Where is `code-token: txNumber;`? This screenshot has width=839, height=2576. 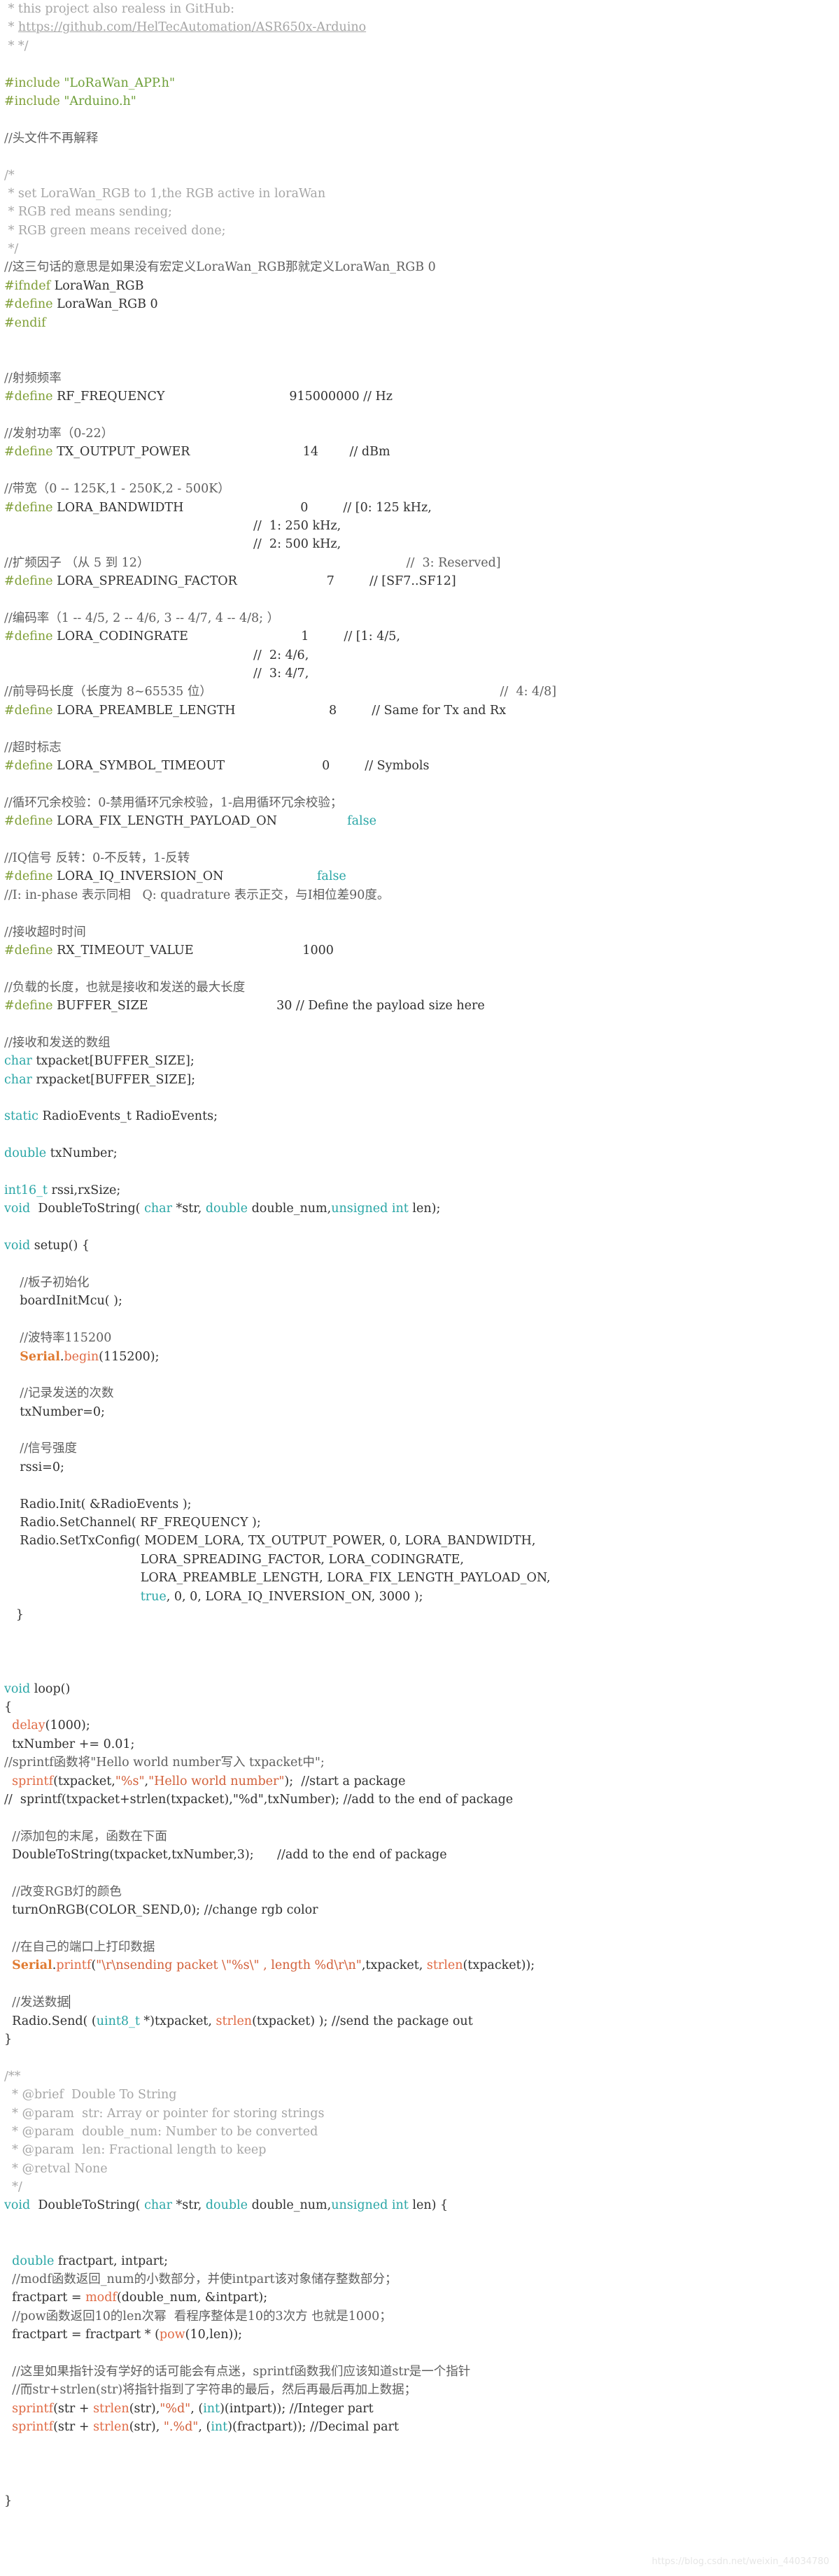 code-token: txNumber; is located at coordinates (84, 1153).